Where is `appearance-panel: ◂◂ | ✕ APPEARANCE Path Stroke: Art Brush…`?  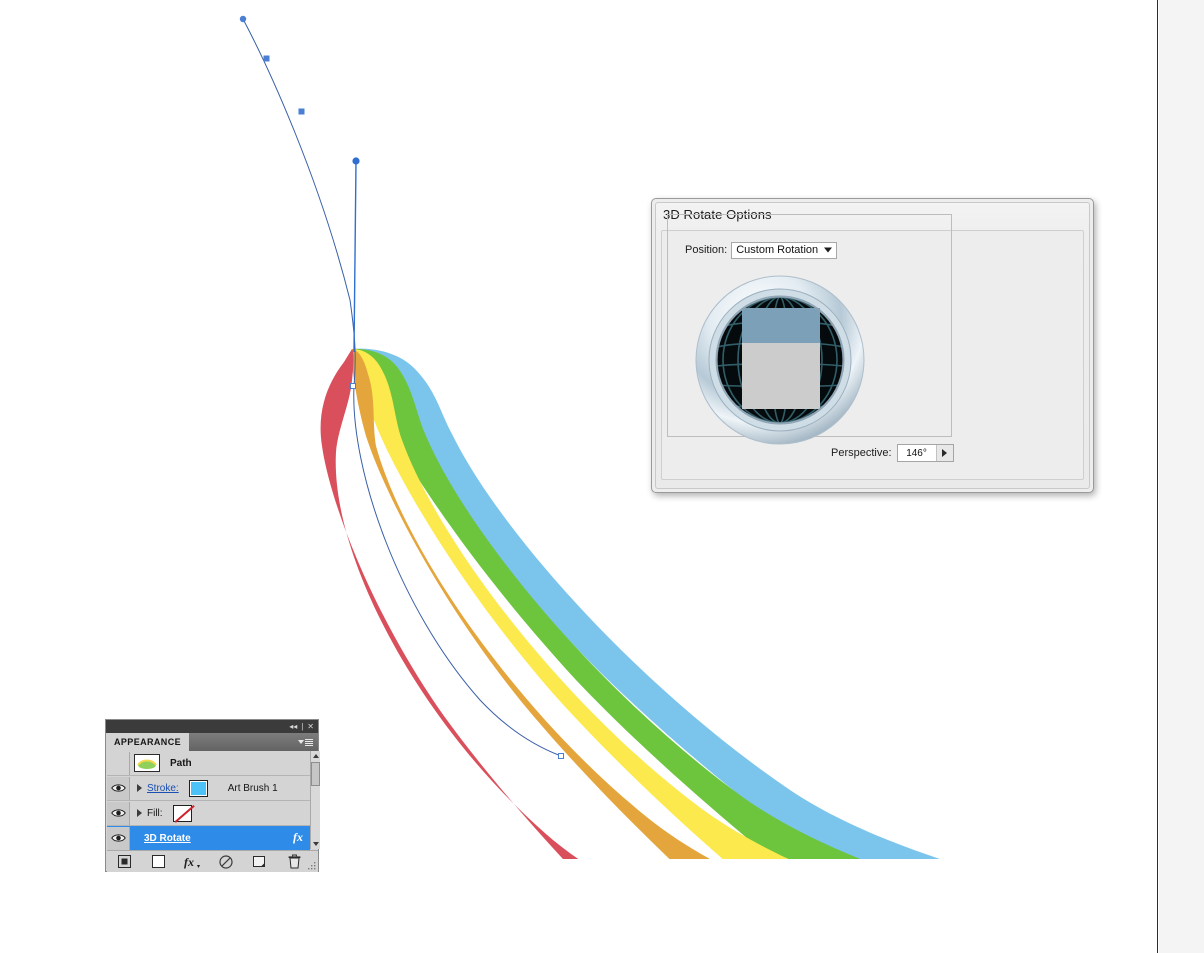 appearance-panel: ◂◂ | ✕ APPEARANCE Path Stroke: Art Brush… is located at coordinates (212, 795).